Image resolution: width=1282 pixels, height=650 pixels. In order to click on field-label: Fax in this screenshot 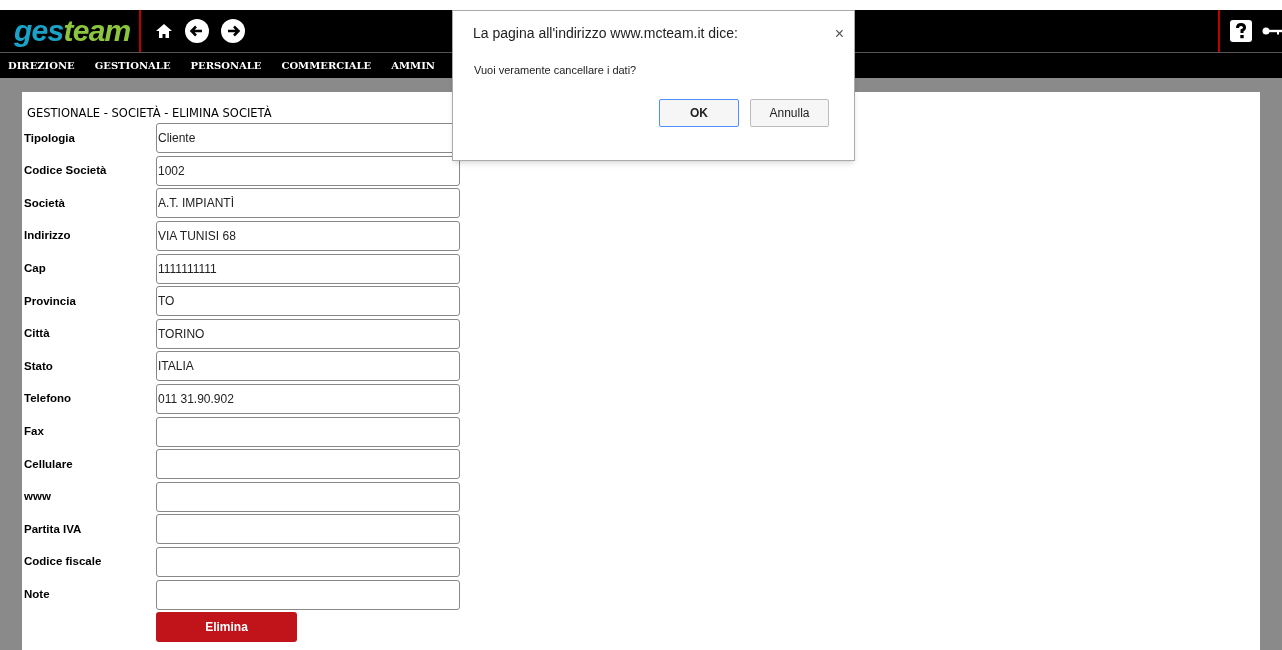, I will do `click(34, 431)`.